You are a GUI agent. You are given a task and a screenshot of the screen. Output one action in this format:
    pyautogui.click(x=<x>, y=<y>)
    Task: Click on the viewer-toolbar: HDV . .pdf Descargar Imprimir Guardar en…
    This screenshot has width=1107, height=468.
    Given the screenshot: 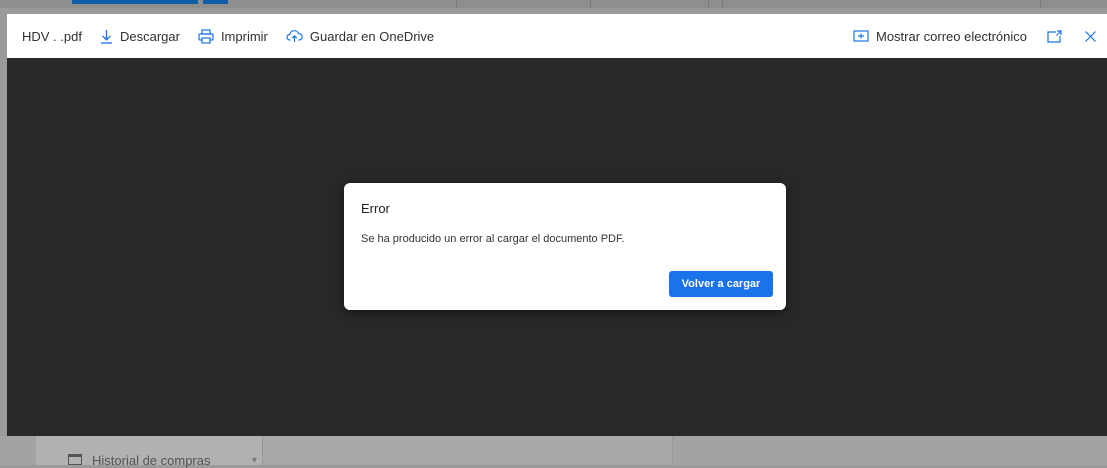 What is the action you would take?
    pyautogui.click(x=557, y=36)
    